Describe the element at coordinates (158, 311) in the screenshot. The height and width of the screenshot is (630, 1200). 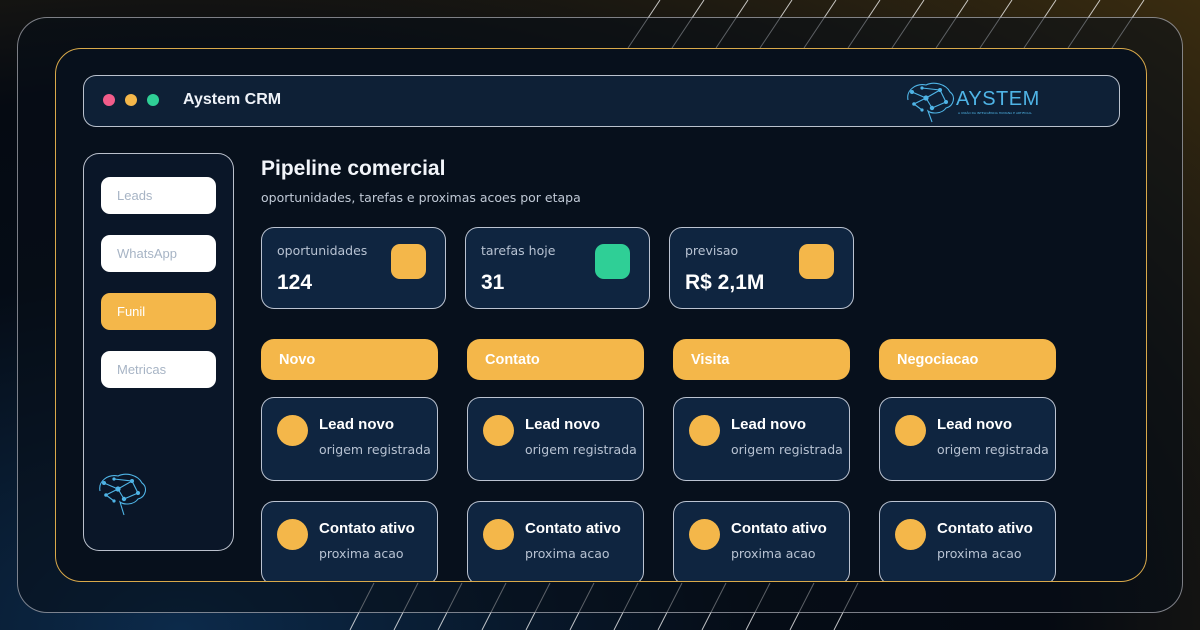
I see `sidebar-item-funil: Funil` at that location.